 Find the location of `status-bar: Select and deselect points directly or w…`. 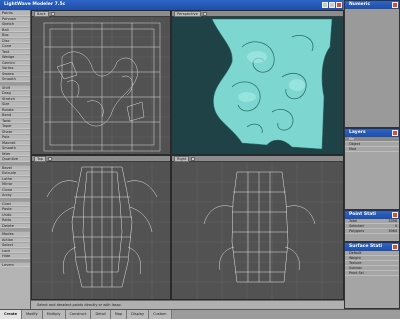

status-bar: Select and deselect points directly or w… is located at coordinates (187, 304).